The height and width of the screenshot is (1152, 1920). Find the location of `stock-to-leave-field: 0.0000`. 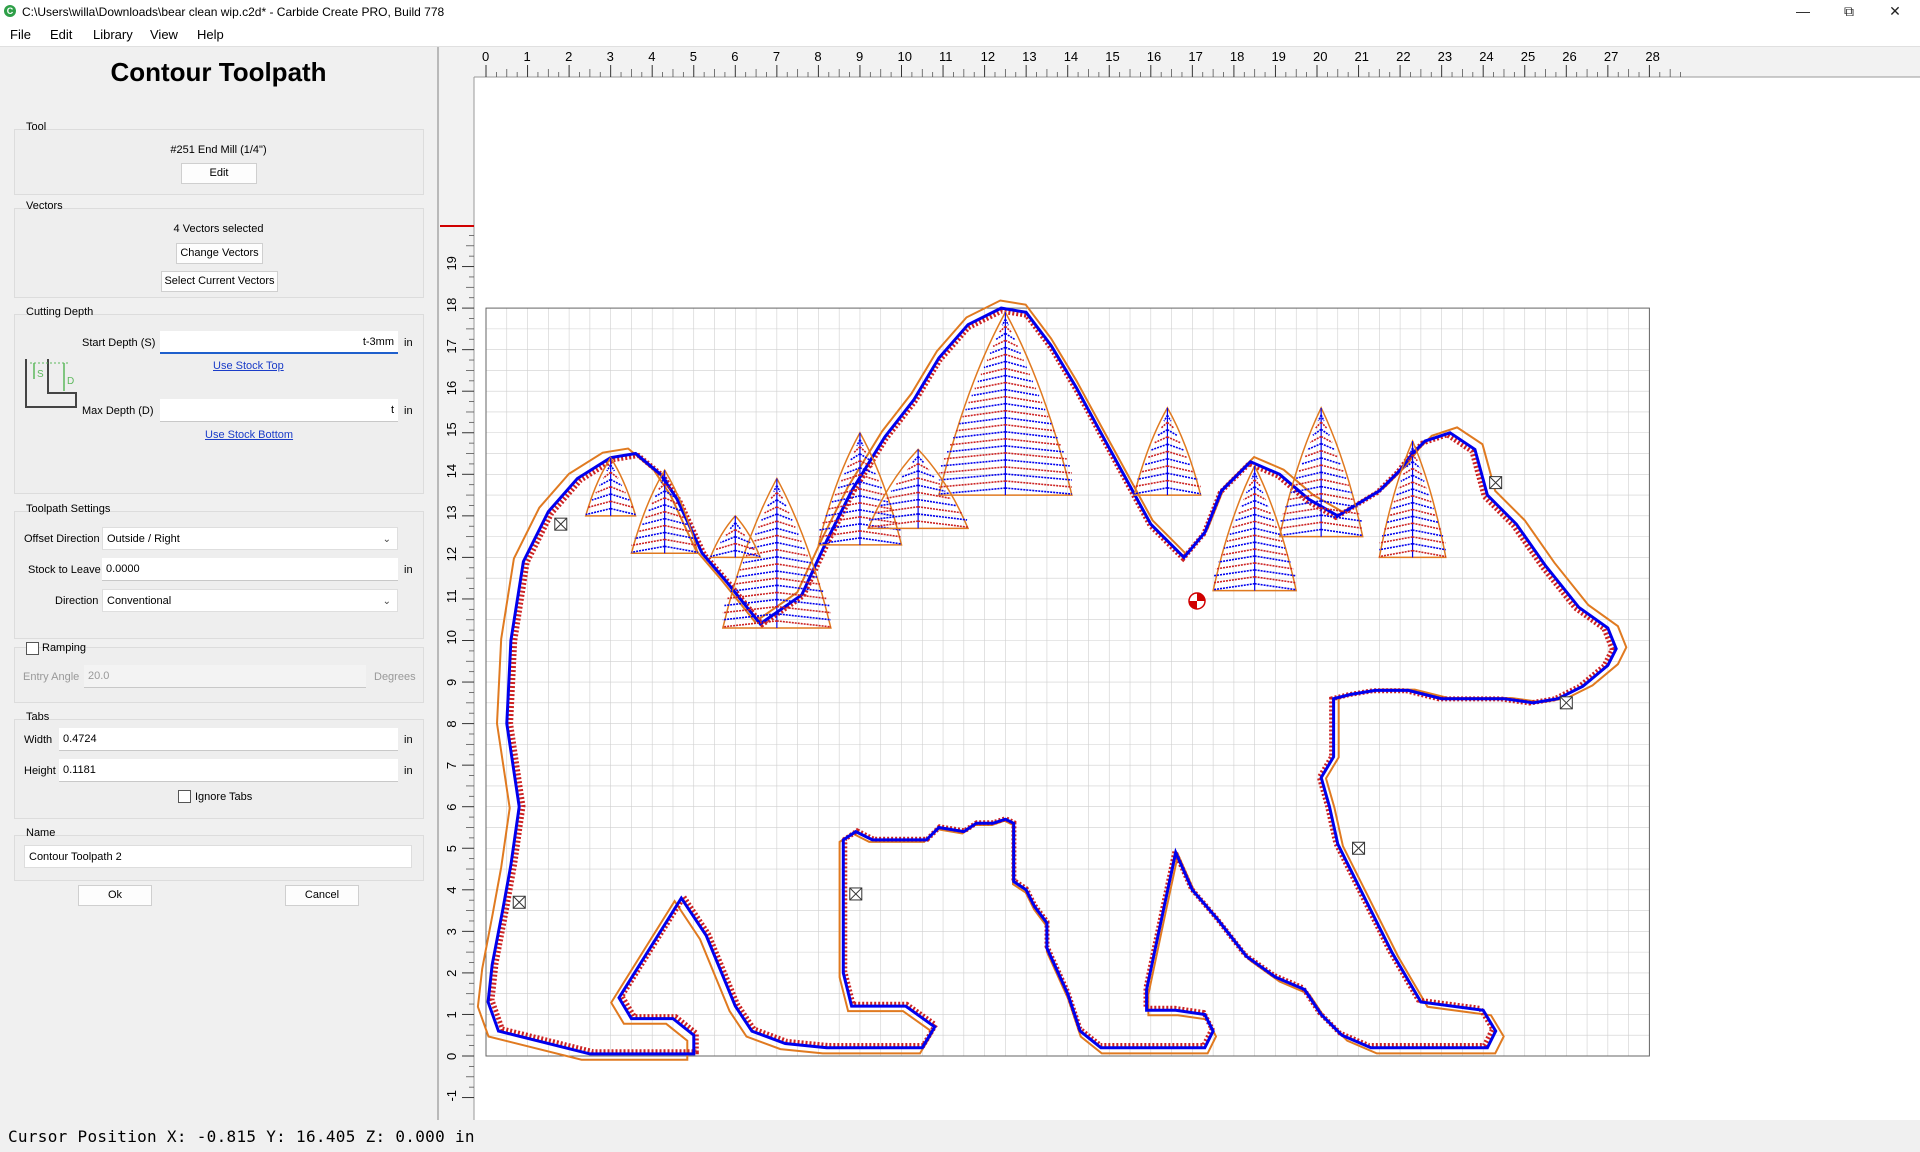

stock-to-leave-field: 0.0000 is located at coordinates (250, 569).